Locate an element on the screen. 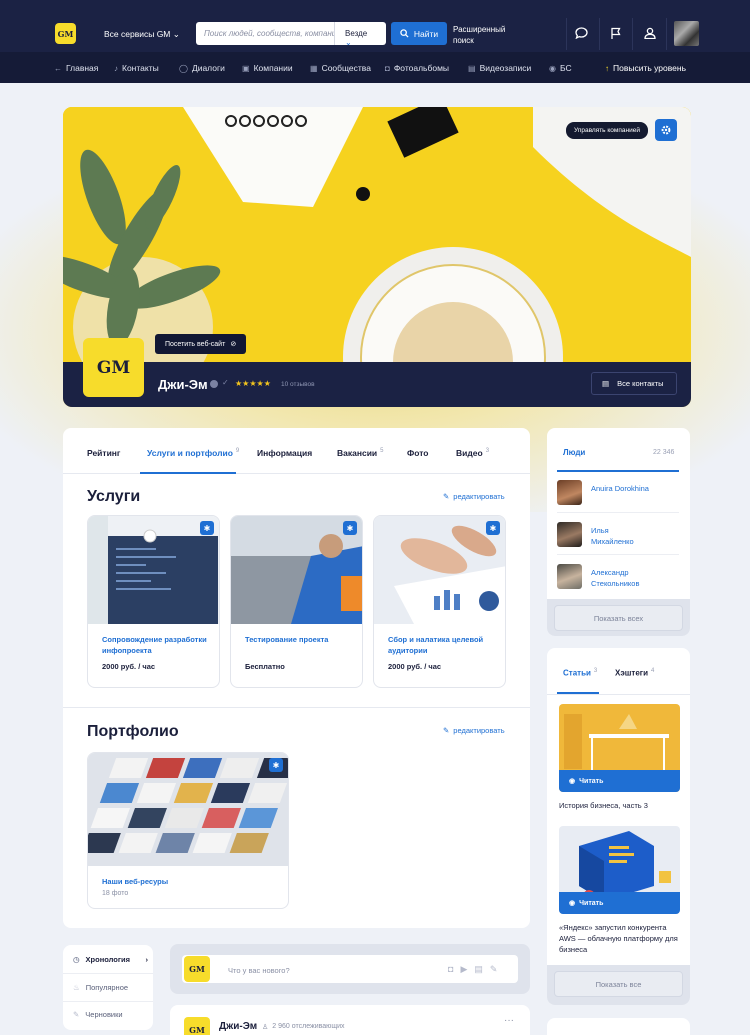 The image size is (750, 1035). person-name: Илья Михайленко is located at coordinates (616, 536).